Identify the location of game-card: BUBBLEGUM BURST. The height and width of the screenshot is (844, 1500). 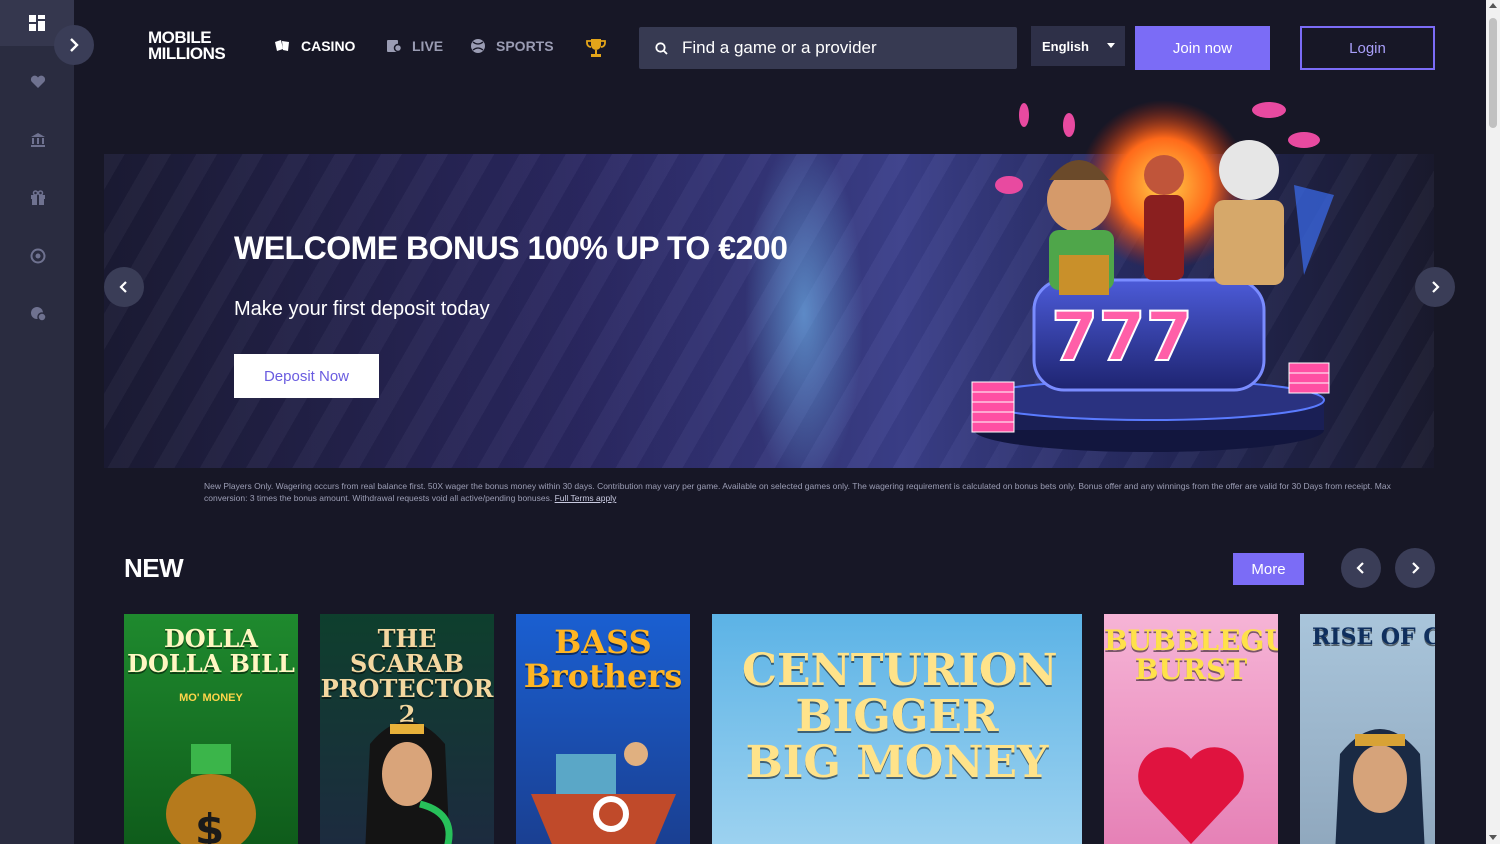
(1191, 729).